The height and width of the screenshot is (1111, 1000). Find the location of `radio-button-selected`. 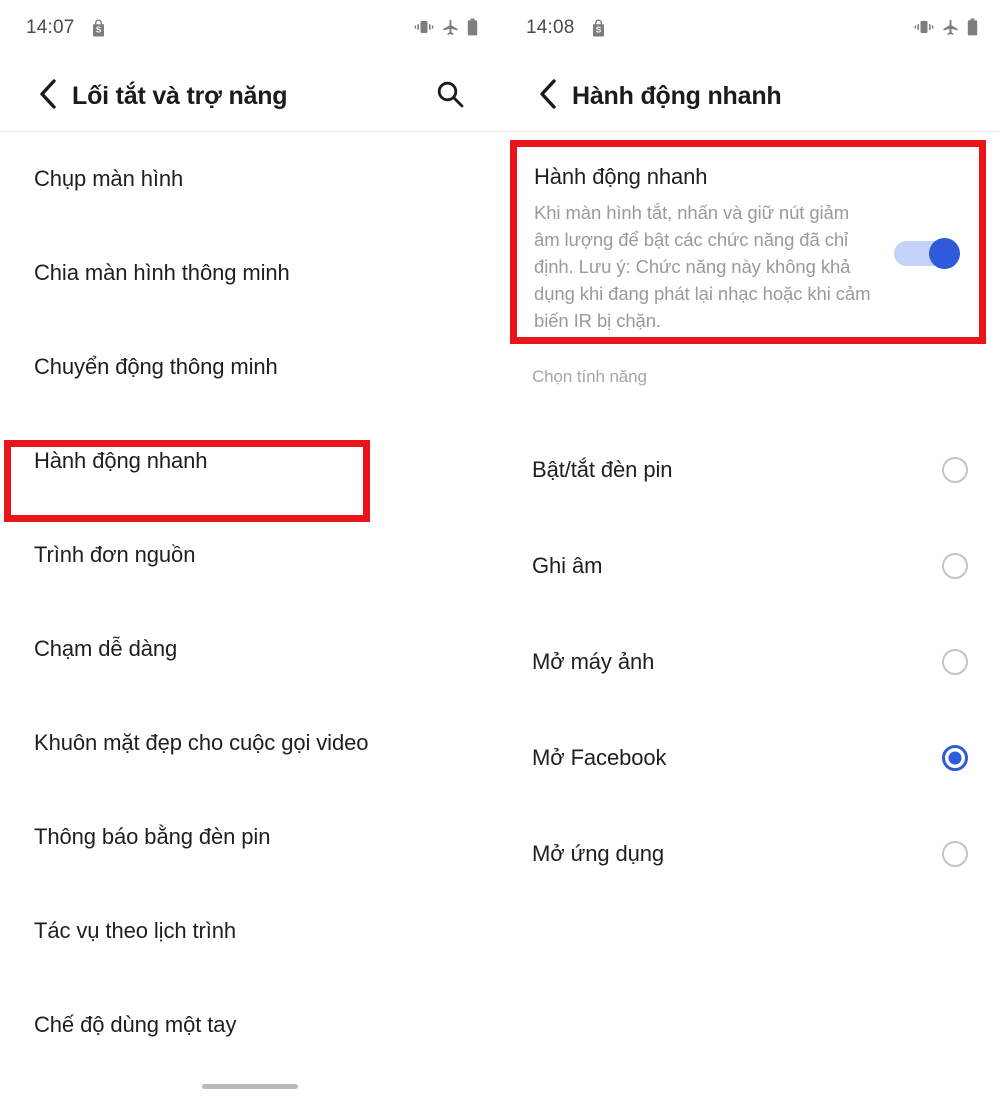

radio-button-selected is located at coordinates (955, 758).